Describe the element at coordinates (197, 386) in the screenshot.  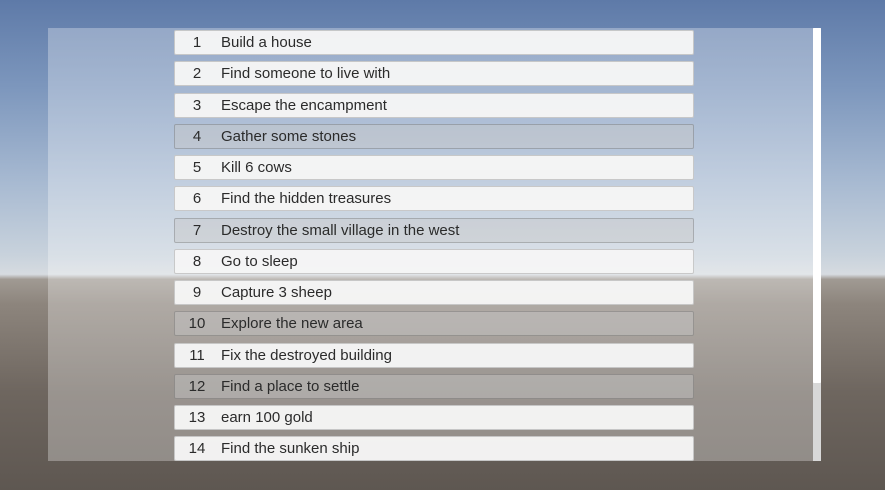
I see `quest-number: 12` at that location.